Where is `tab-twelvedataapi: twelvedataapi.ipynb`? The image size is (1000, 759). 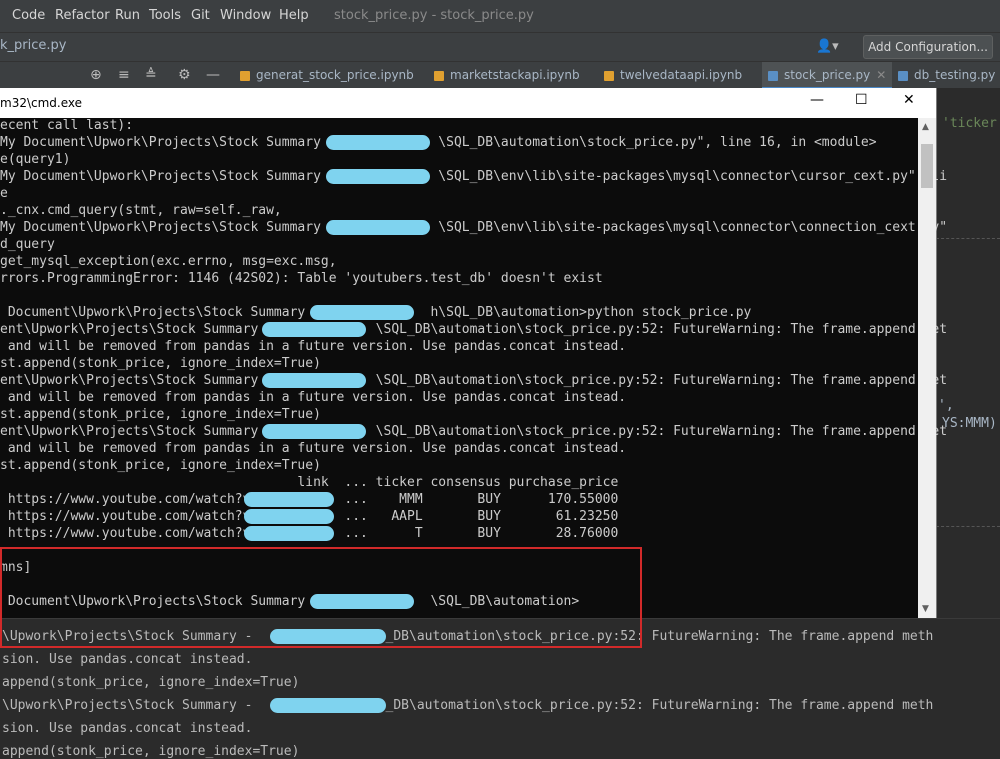
tab-twelvedataapi: twelvedataapi.ipynb is located at coordinates (673, 75).